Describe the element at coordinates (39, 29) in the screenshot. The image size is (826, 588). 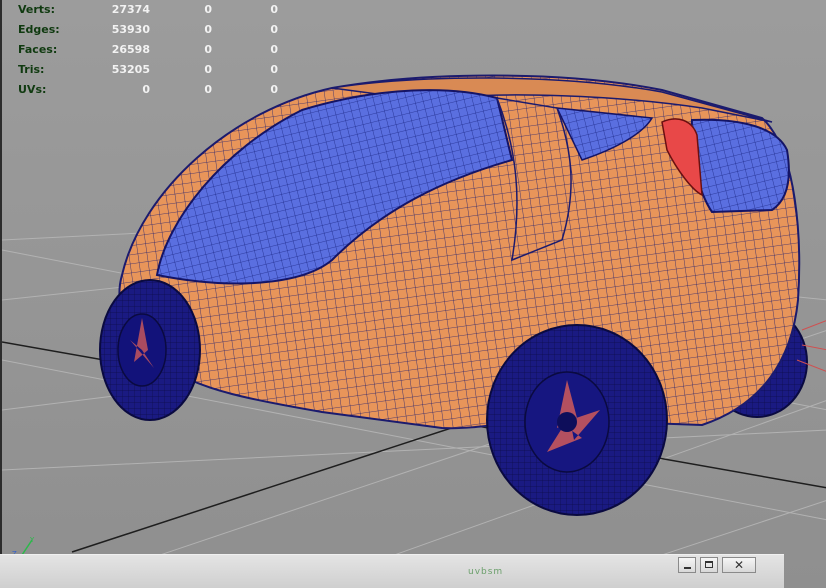
I see `stat-label: Edges:` at that location.